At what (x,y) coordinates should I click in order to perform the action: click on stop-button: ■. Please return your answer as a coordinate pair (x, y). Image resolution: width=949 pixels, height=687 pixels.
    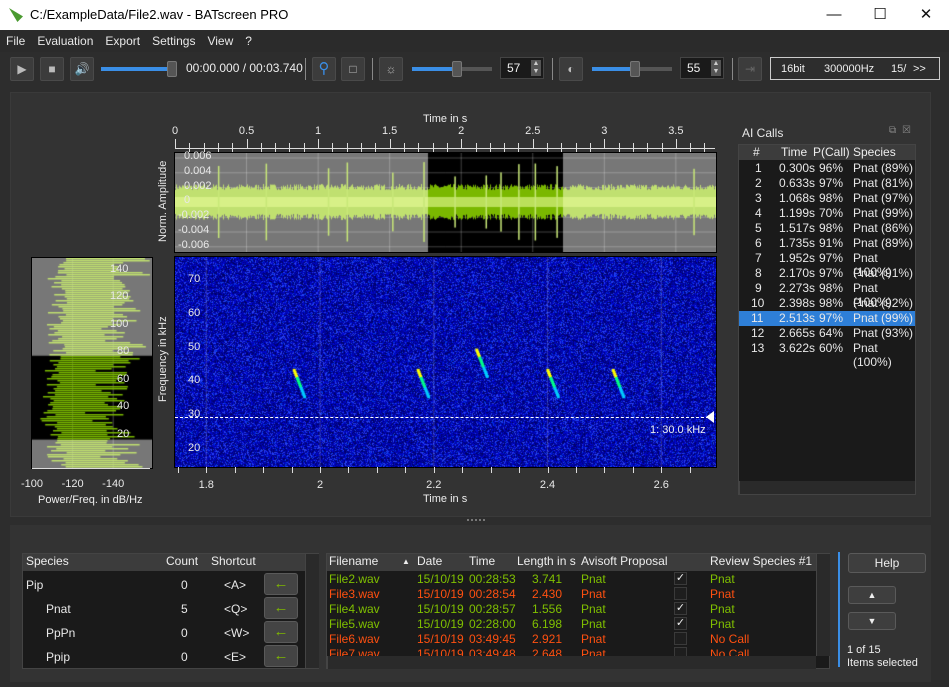
    Looking at the image, I should click on (52, 69).